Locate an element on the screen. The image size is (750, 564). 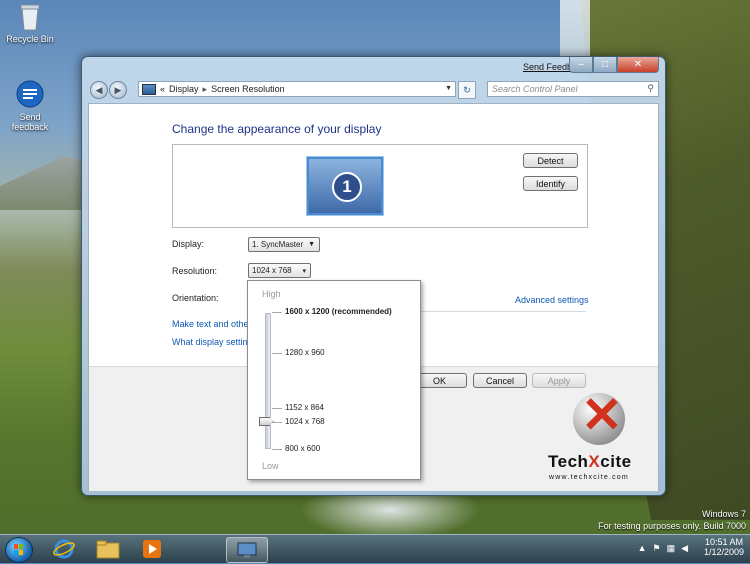
forward-arrow-icon: ▶ is located at coordinates (118, 89).